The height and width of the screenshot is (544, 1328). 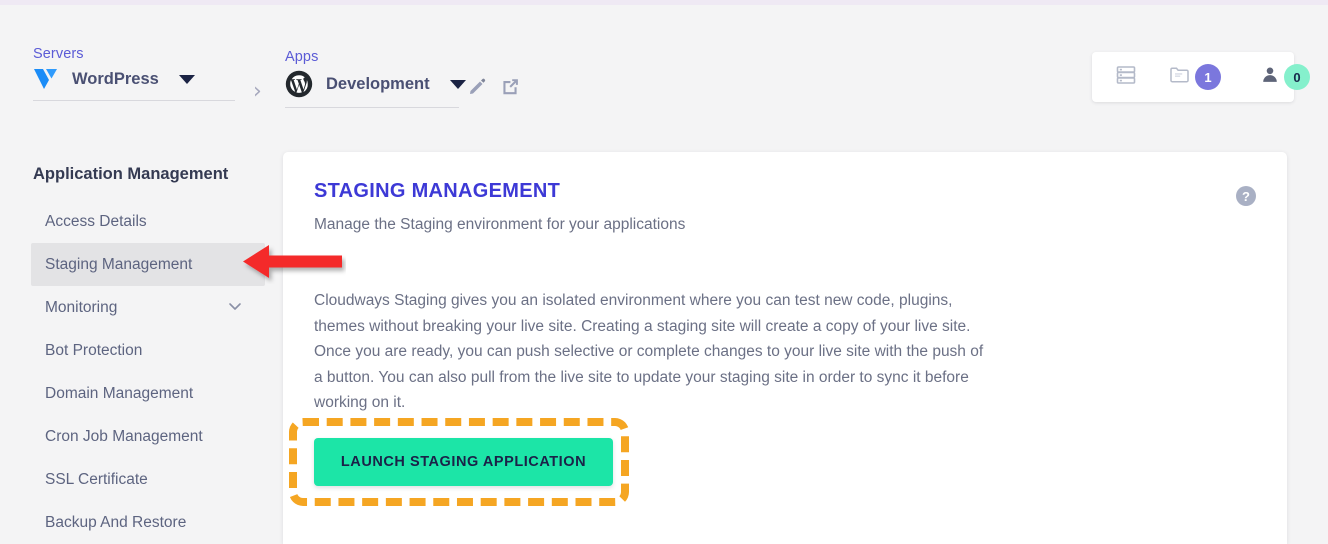 What do you see at coordinates (96, 479) in the screenshot?
I see `sidebar-item-label: SSL Certificate` at bounding box center [96, 479].